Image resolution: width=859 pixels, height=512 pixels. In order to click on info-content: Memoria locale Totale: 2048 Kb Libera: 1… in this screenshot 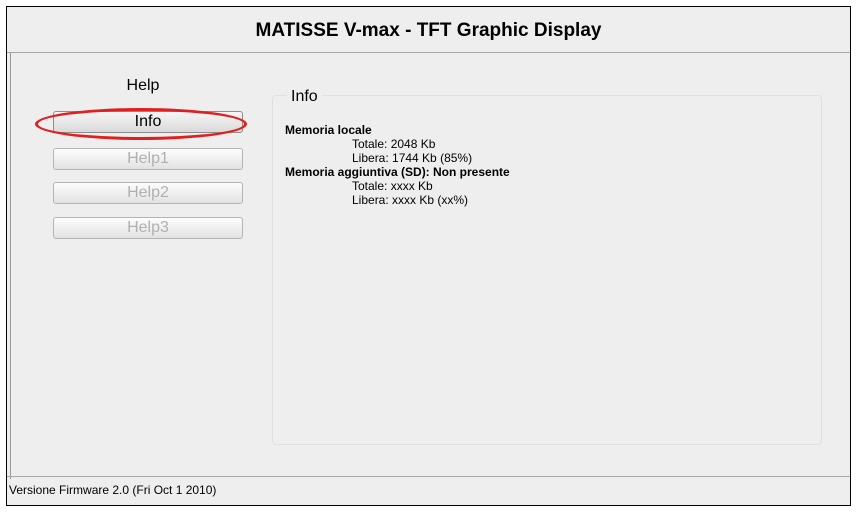, I will do `click(397, 165)`.